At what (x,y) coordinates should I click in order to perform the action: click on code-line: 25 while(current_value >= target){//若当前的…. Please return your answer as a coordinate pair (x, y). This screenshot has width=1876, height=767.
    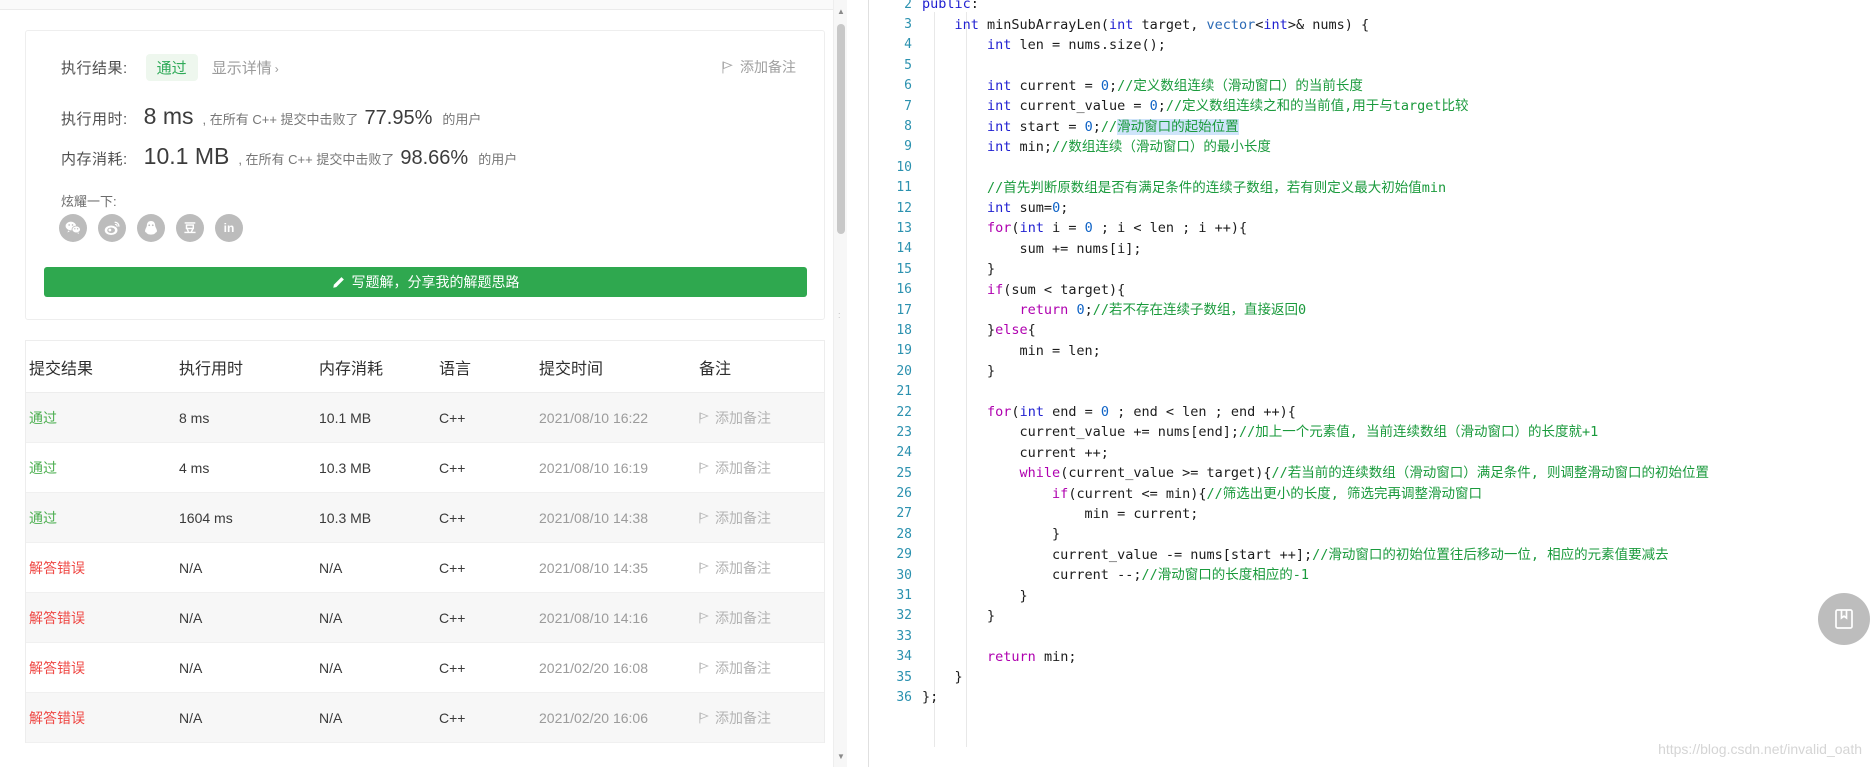
    Looking at the image, I should click on (1372, 473).